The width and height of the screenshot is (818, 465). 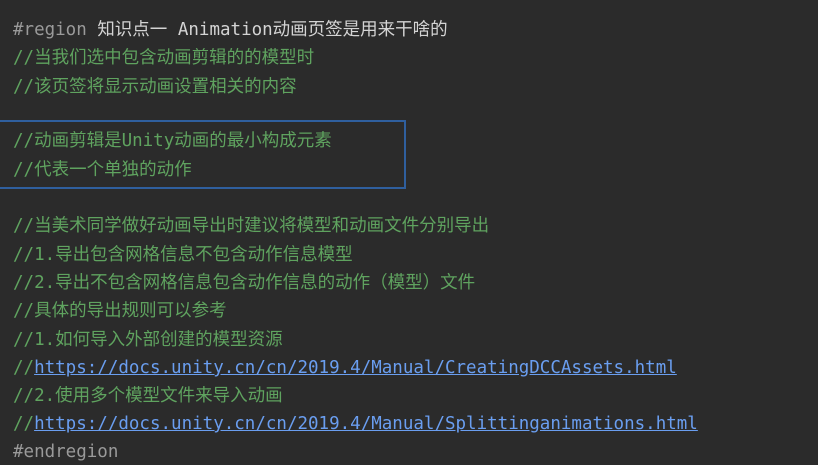 I want to click on comment-text: 当美术同学做好动画导出时建议将模型和动画文件分别导出, so click(x=262, y=226).